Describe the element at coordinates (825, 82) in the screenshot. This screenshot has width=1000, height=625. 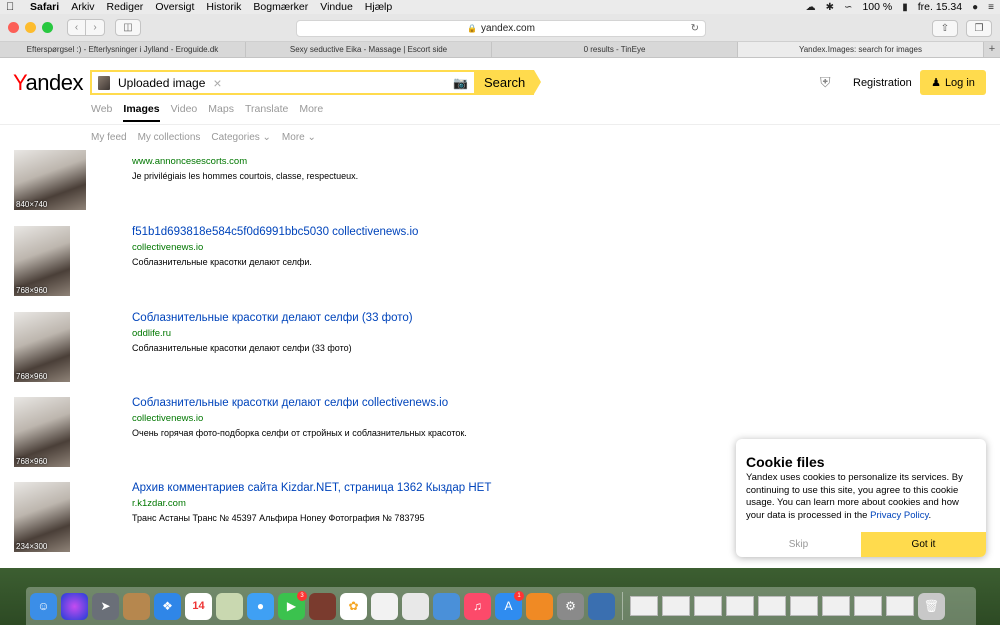
I see `shield-icon: ⛨` at that location.